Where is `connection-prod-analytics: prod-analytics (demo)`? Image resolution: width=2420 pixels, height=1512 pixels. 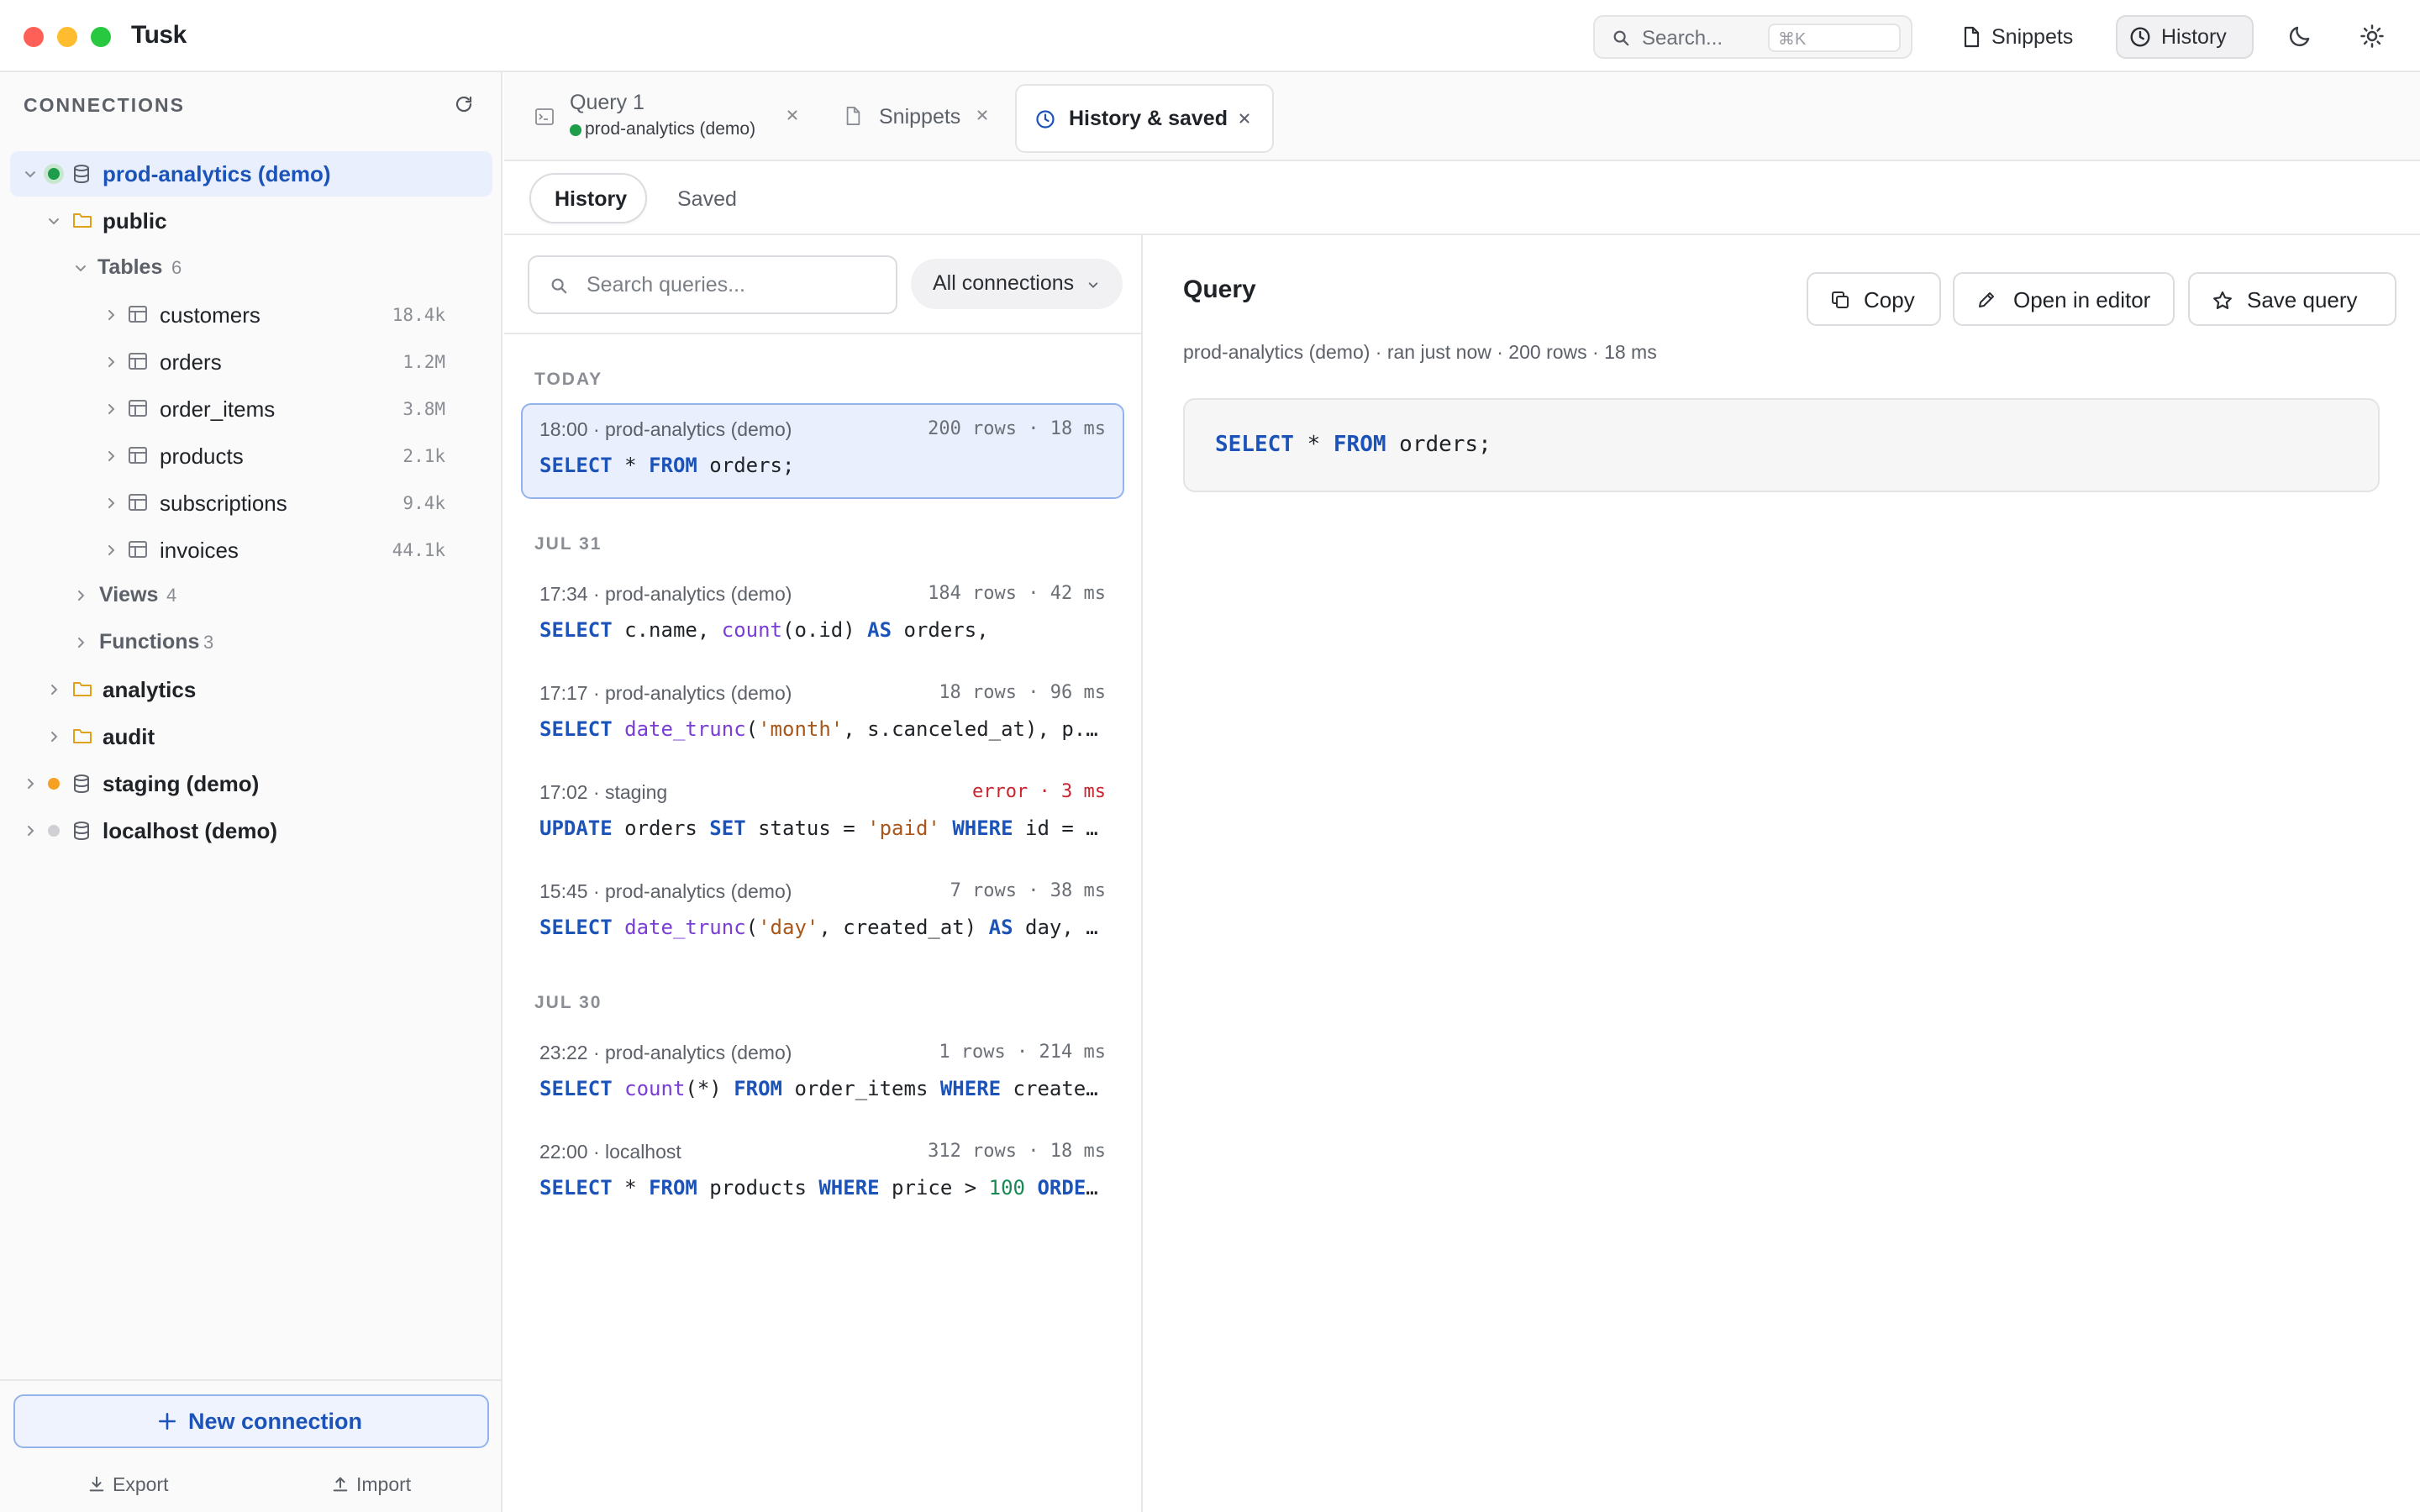 connection-prod-analytics: prod-analytics (demo) is located at coordinates (251, 174).